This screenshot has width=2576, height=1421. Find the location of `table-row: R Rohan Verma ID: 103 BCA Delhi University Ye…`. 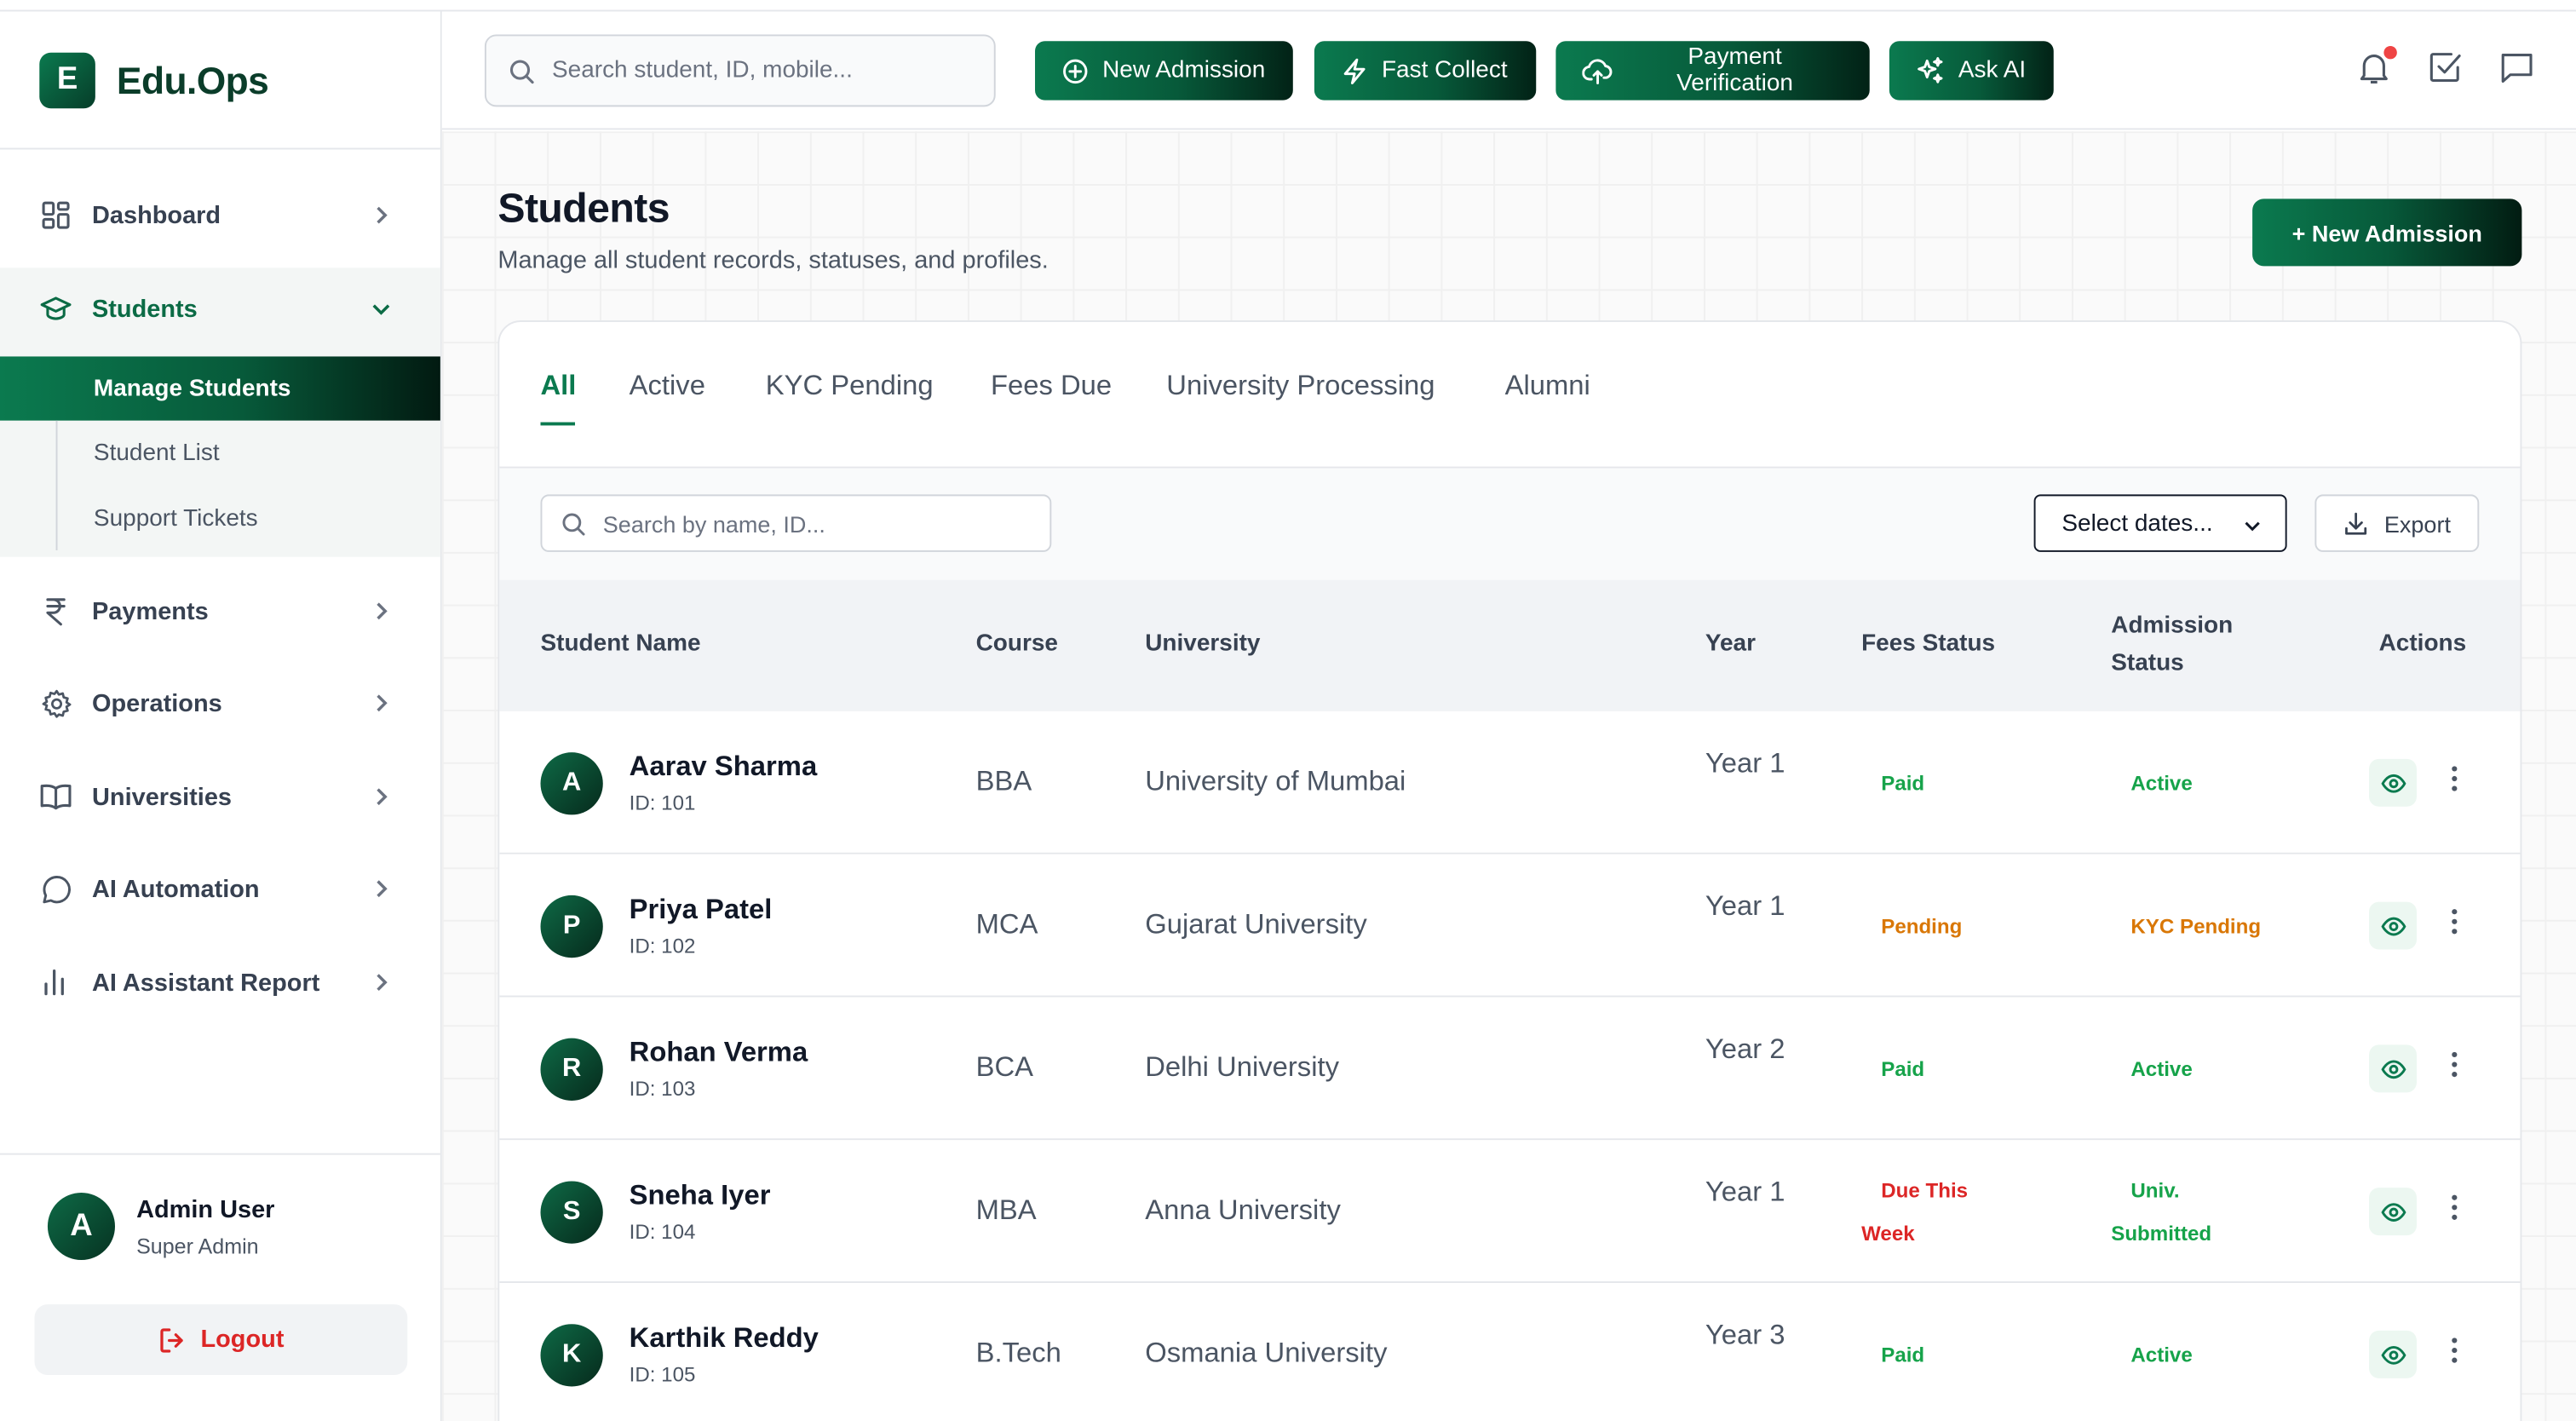

table-row: R Rohan Verma ID: 103 BCA Delhi University Ye… is located at coordinates (1510, 1069).